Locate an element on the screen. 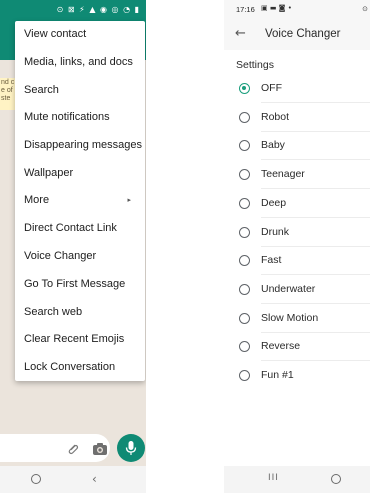  option-label: Teenager is located at coordinates (283, 174).